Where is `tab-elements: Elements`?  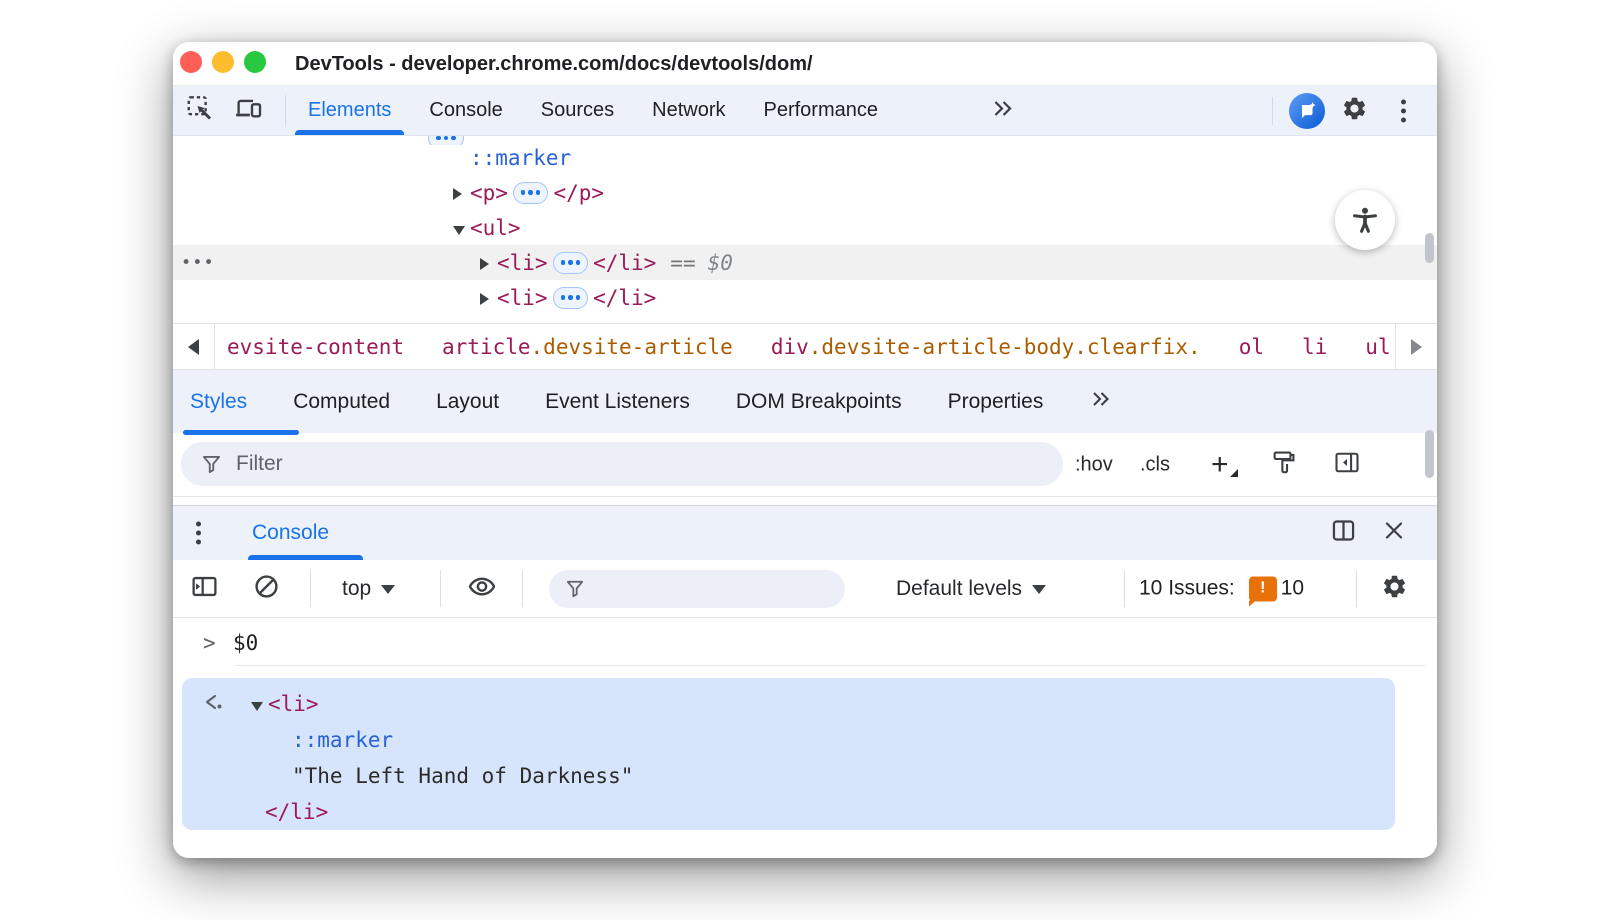 tab-elements: Elements is located at coordinates (350, 110).